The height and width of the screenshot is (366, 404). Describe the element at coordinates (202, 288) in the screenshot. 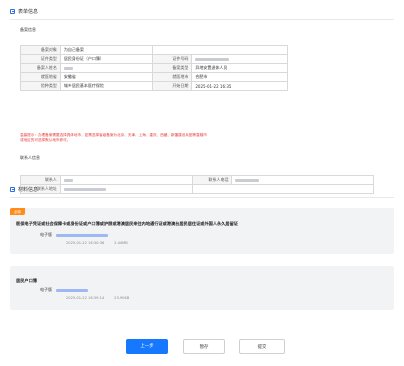

I see `material-card: 居民户口簿 电子版 2025-01-22 16:39:14 23.90KB` at that location.